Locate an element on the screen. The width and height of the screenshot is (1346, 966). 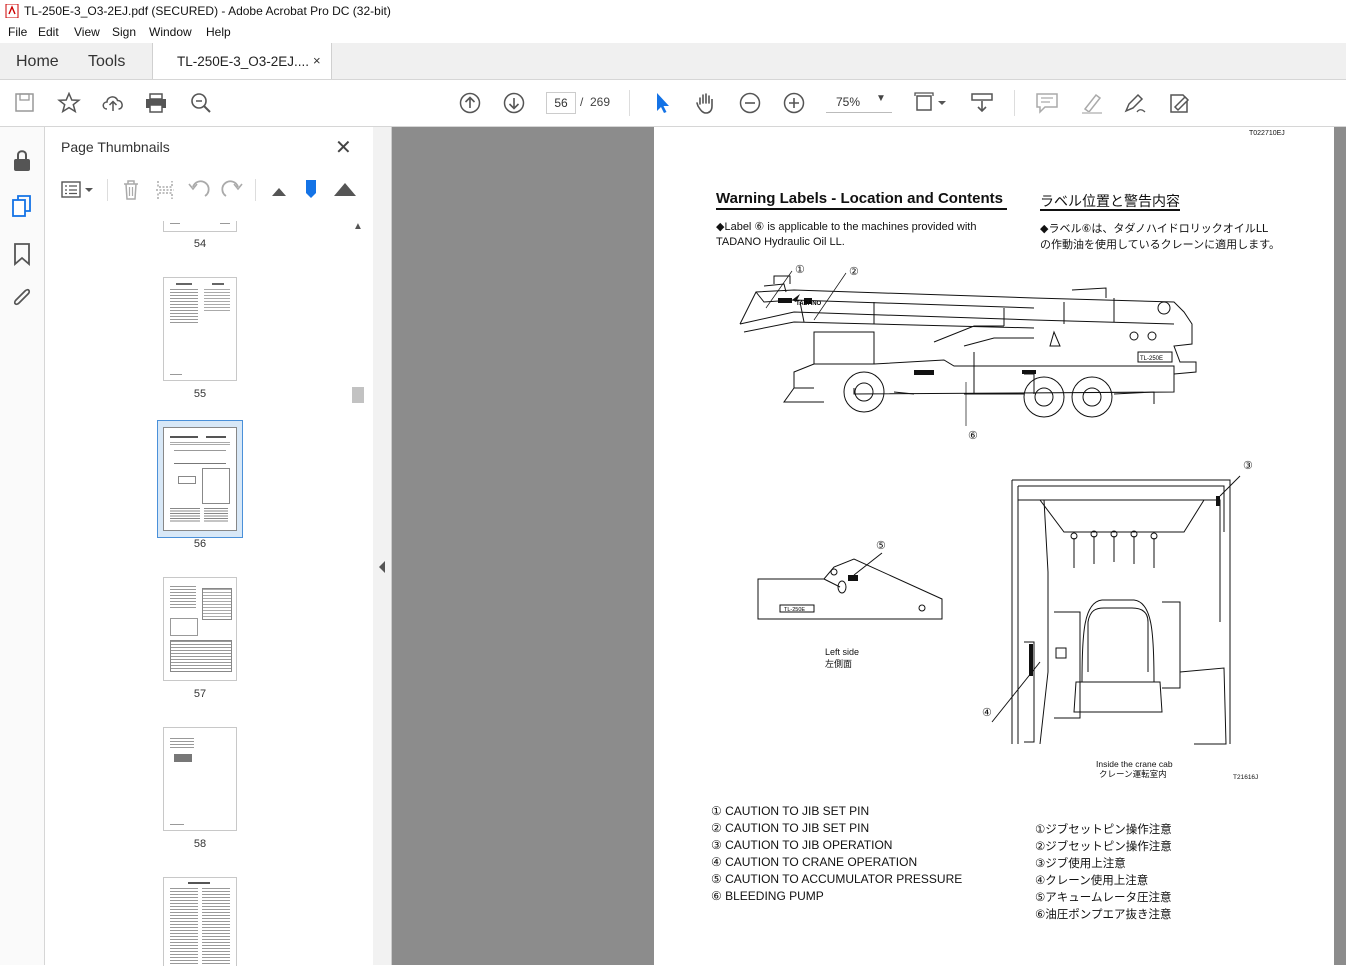
scroll-up-icon: ▲ is located at coordinates (358, 226).